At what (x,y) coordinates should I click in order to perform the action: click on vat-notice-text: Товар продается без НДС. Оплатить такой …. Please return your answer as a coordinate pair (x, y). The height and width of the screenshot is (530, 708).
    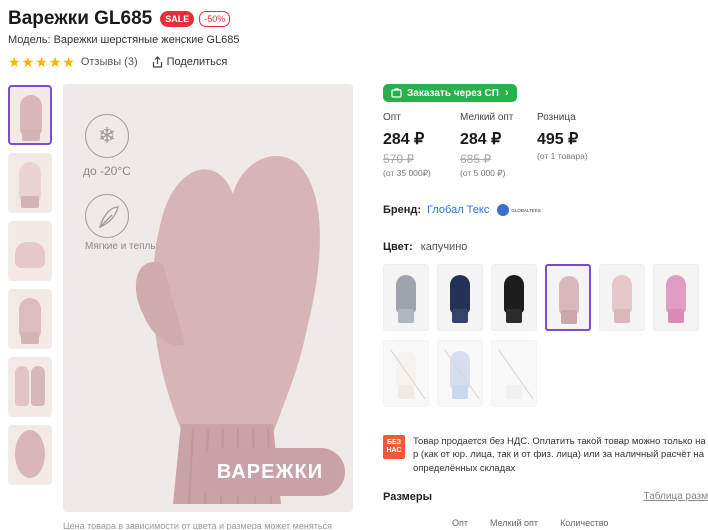
    Looking at the image, I should click on (559, 455).